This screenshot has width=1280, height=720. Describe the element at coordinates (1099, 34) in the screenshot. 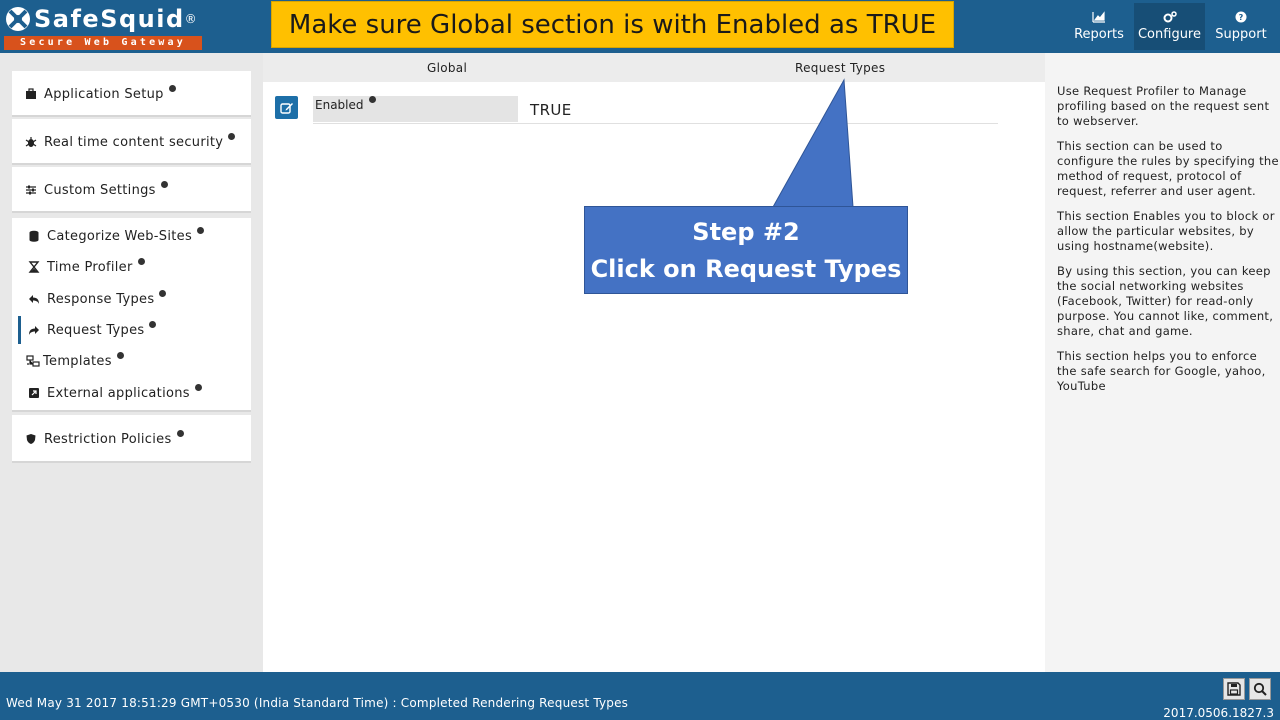

I see `nav-reports-label: Reports` at that location.